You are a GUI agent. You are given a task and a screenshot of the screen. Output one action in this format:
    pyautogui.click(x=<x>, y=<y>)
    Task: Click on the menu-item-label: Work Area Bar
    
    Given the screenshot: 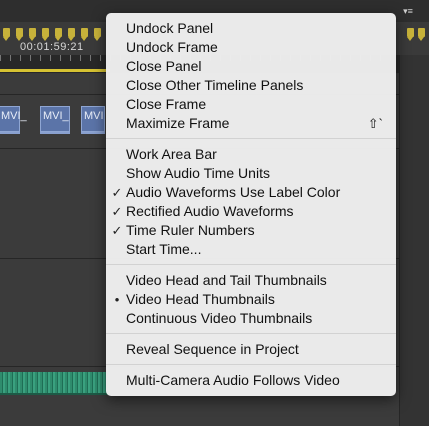 What is the action you would take?
    pyautogui.click(x=171, y=154)
    